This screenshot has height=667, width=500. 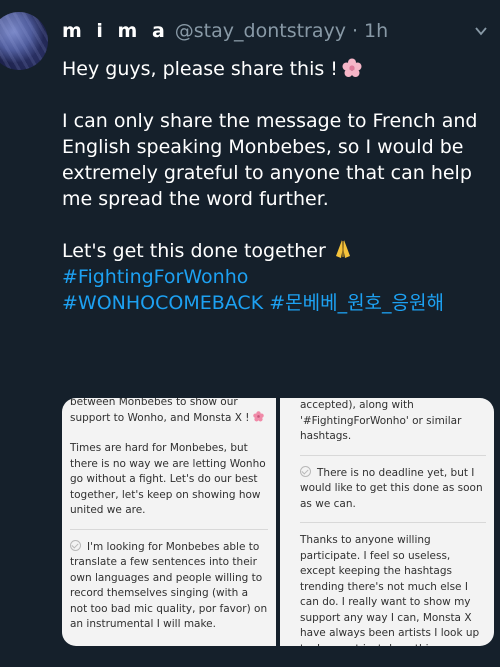 What do you see at coordinates (356, 303) in the screenshot?
I see `hashtag-korean: #몬베베_원호_응원해` at bounding box center [356, 303].